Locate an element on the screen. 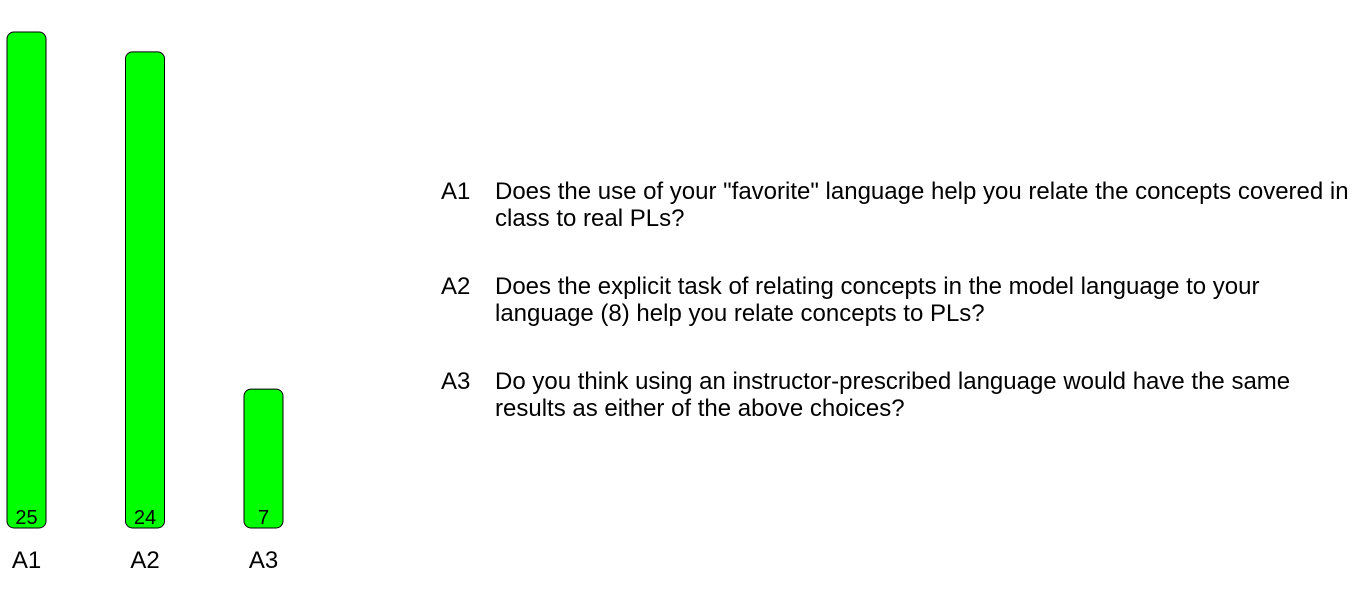  data-label-a1: 25 is located at coordinates (26, 518).